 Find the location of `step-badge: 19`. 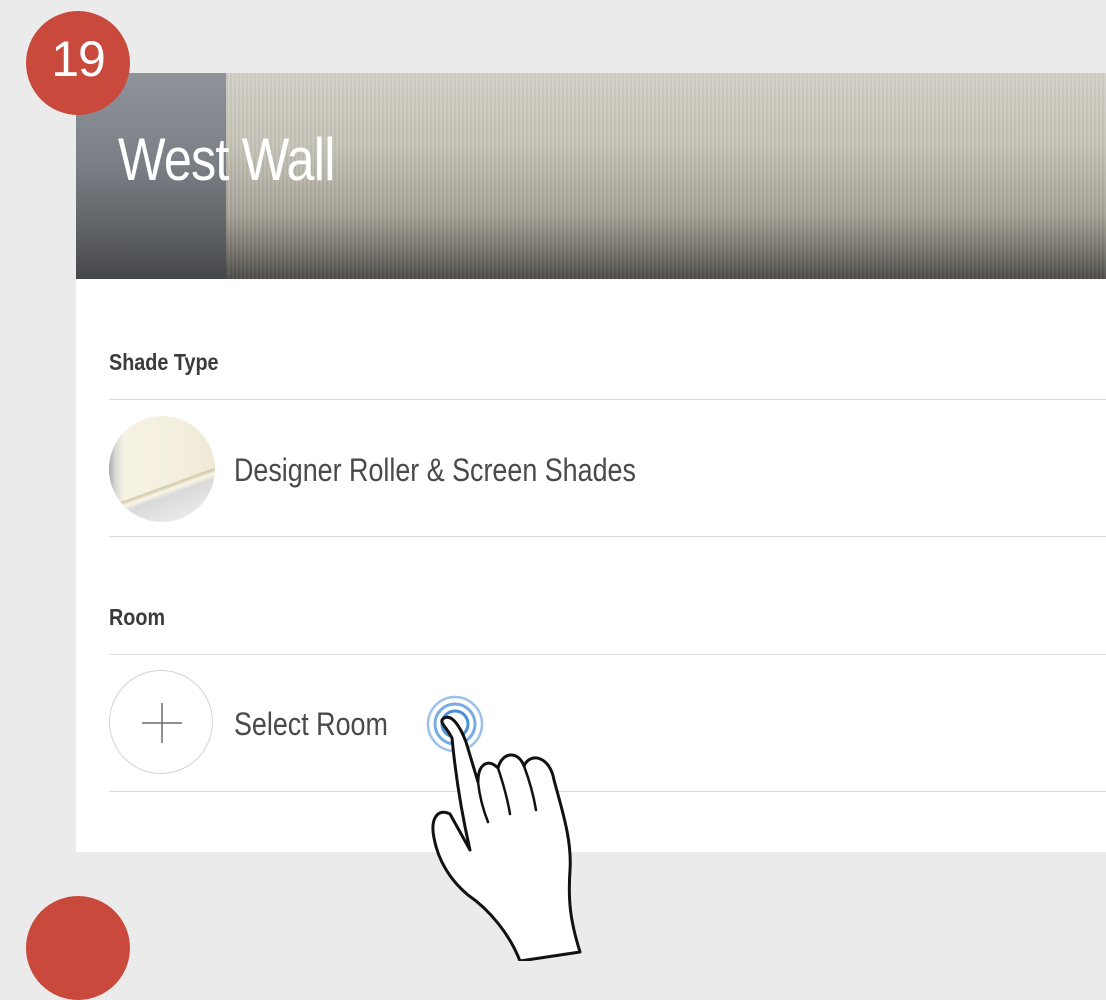

step-badge: 19 is located at coordinates (78, 63).